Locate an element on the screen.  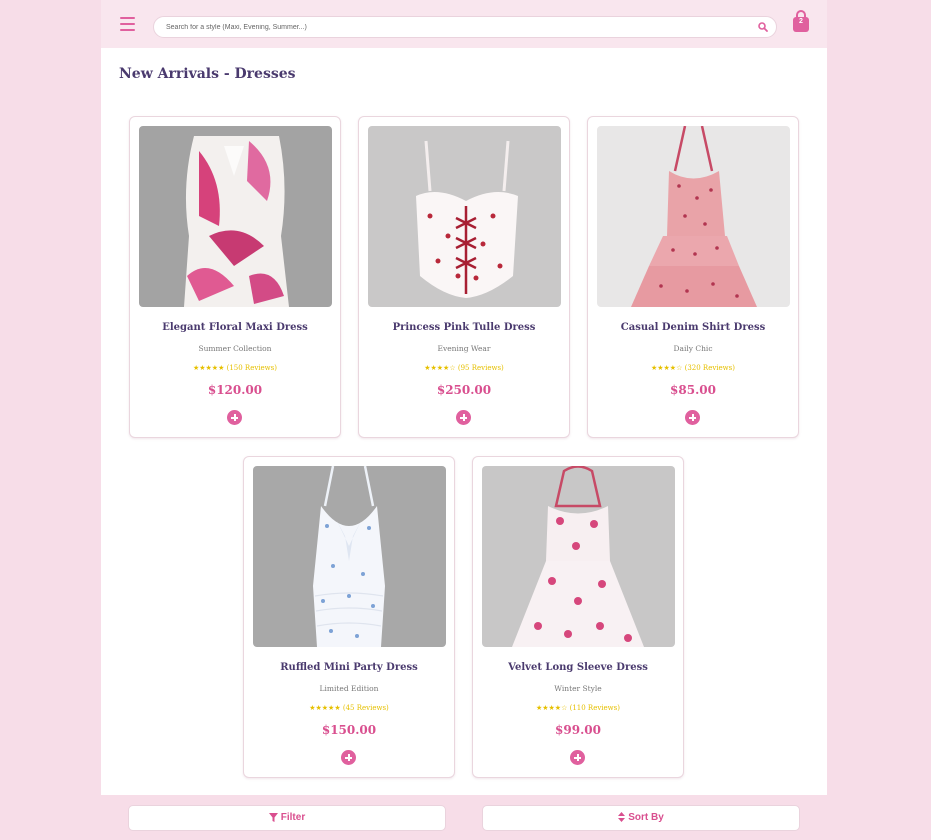
review-count: (150 Reviews) is located at coordinates (251, 368).